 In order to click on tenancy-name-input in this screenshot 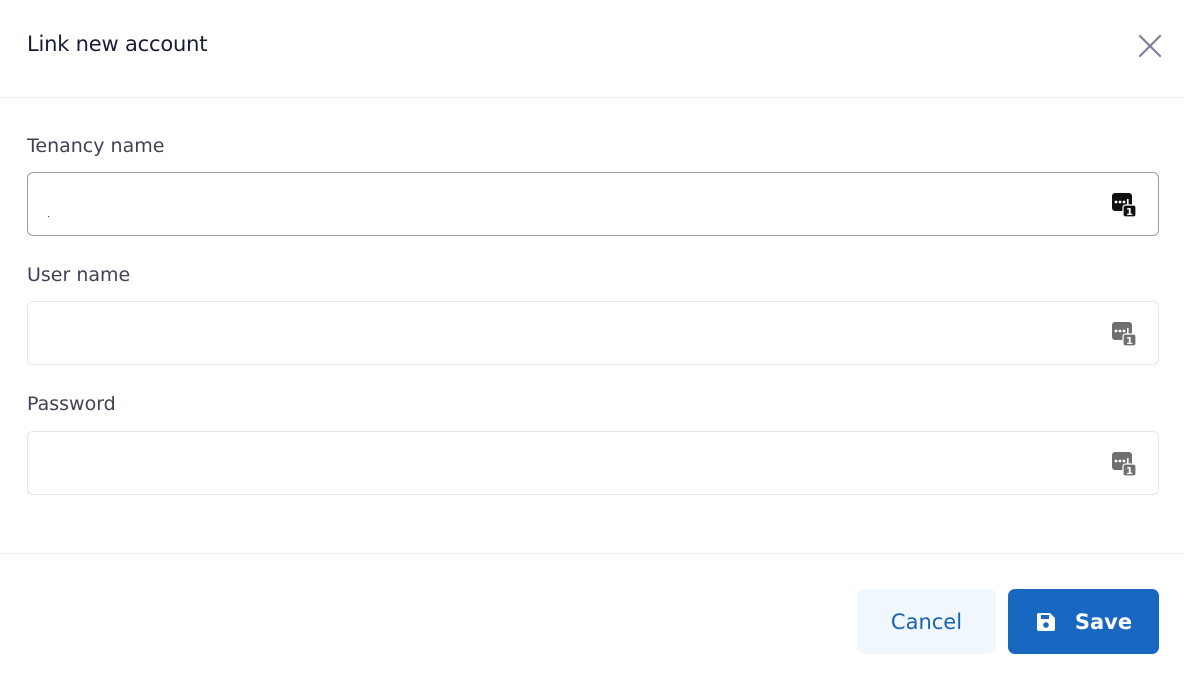, I will do `click(593, 204)`.